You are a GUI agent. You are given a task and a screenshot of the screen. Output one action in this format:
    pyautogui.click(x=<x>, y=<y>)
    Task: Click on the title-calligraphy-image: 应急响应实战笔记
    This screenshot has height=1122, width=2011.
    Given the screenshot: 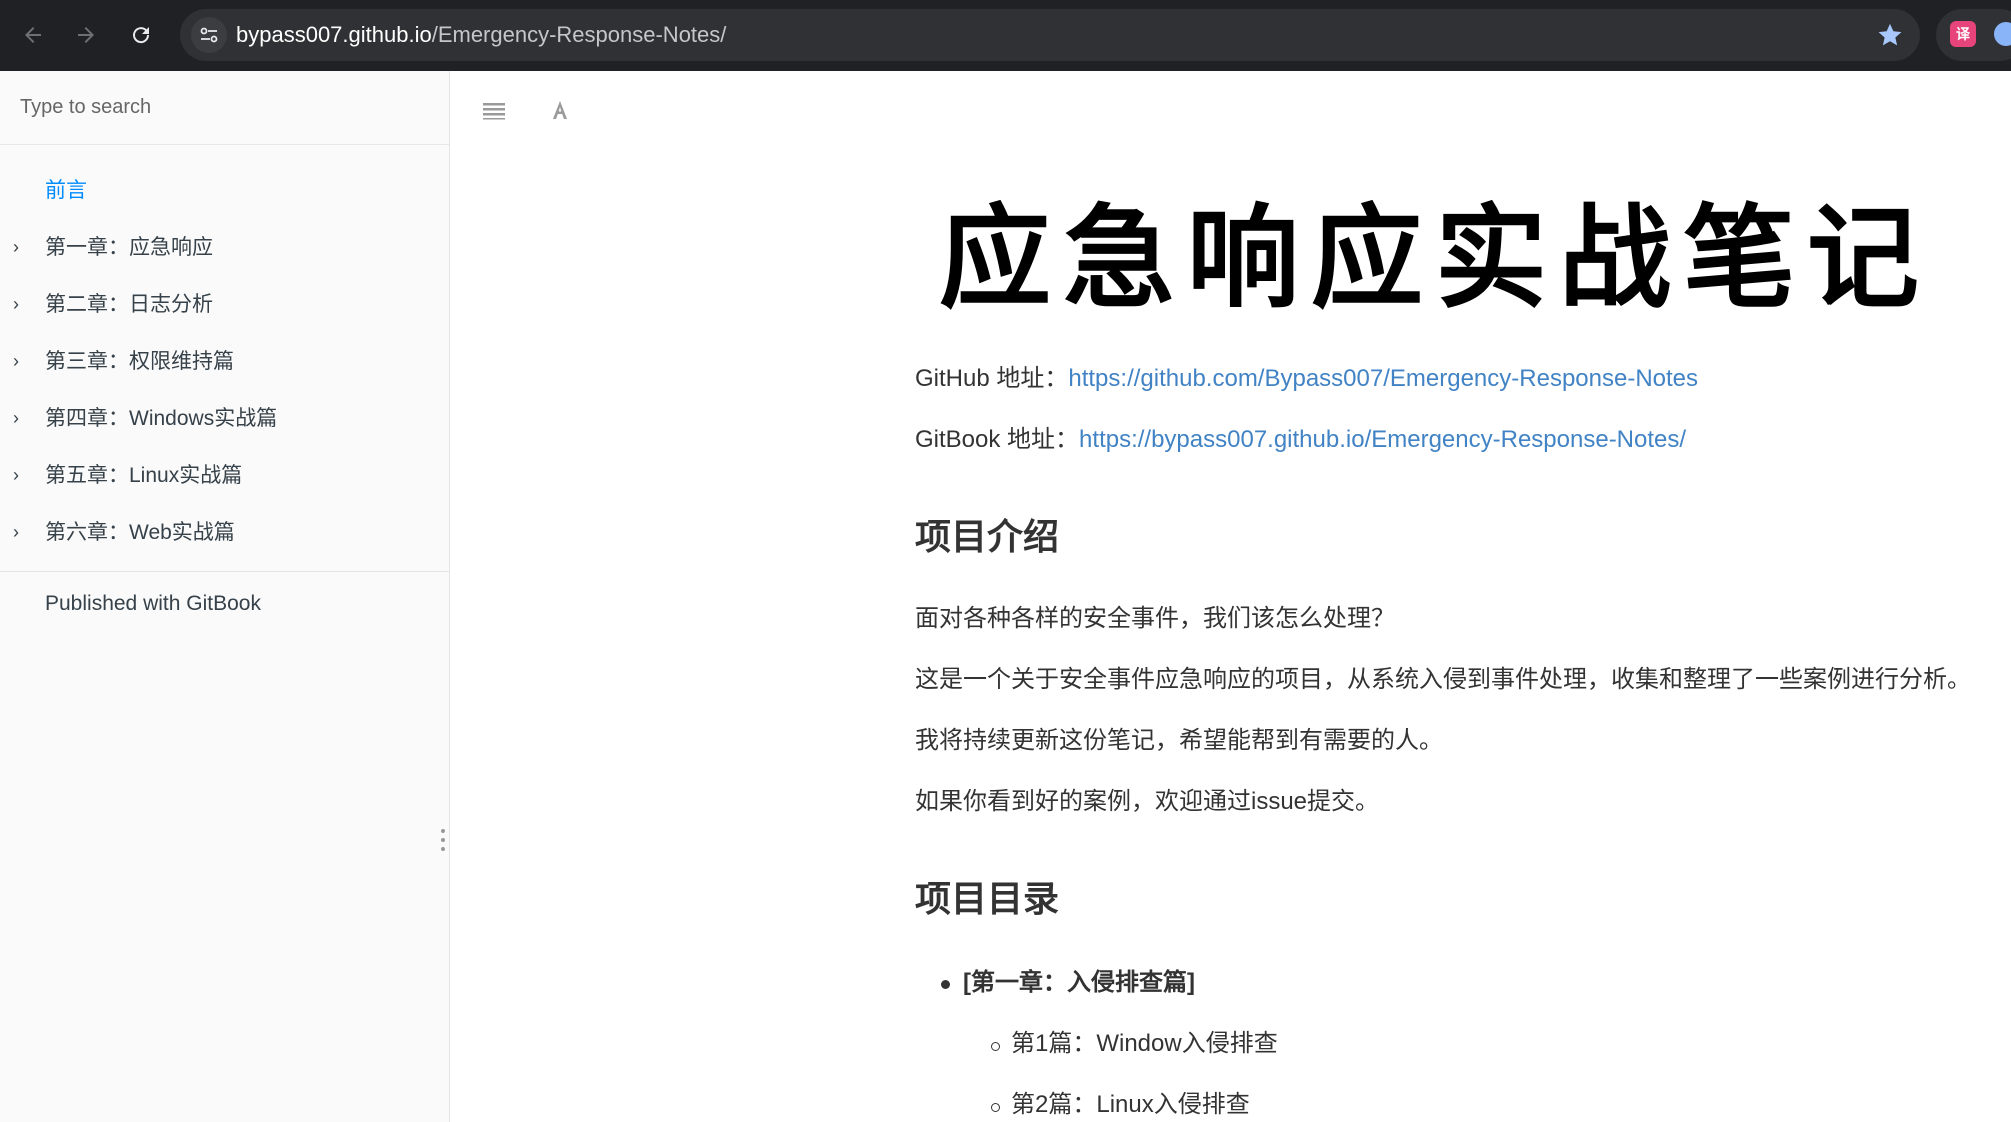 What is the action you would take?
    pyautogui.click(x=1435, y=254)
    